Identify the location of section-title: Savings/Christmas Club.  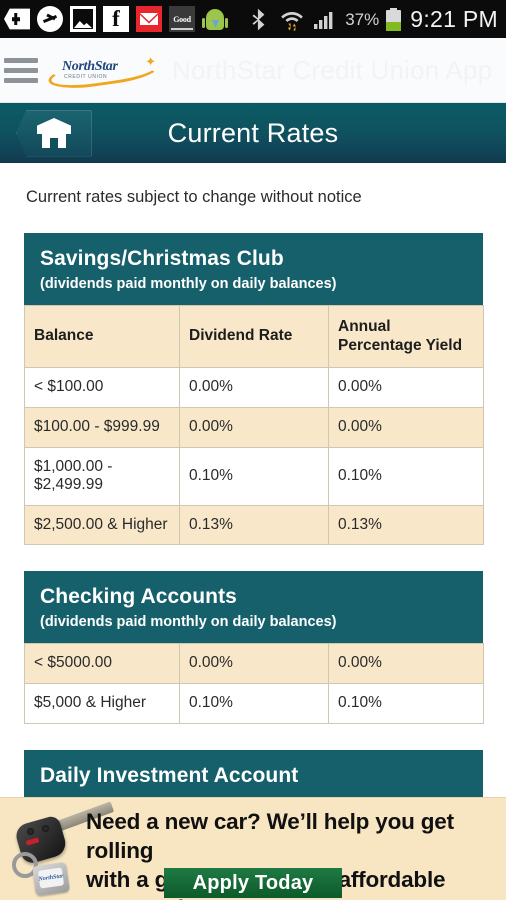
(162, 258).